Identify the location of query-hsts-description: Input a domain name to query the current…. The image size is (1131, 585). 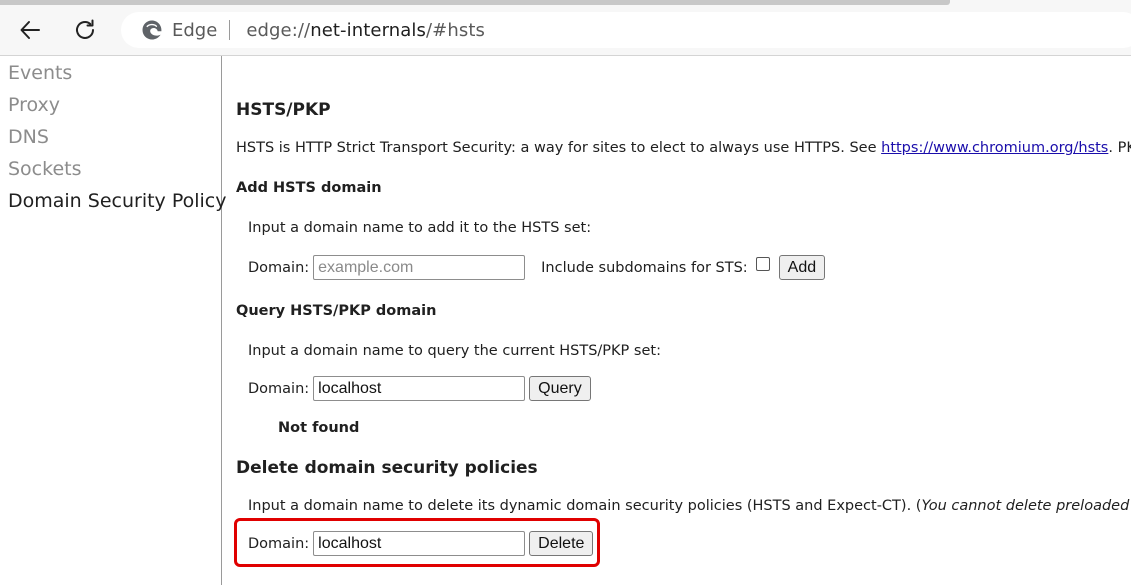
(454, 351).